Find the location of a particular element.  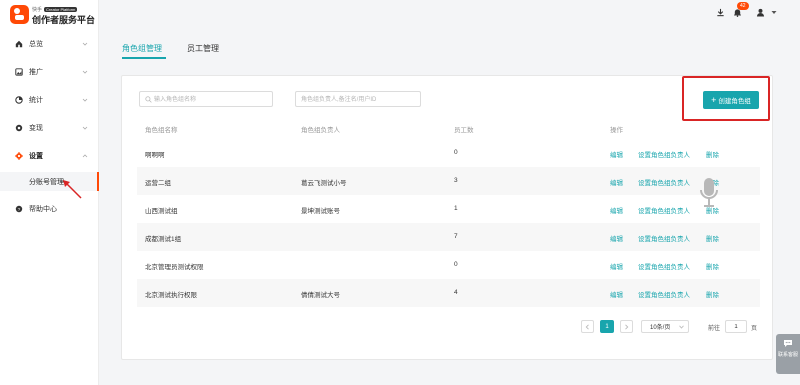

table-row: 运营二组 葛云飞测试小号 3 编辑 设置角色组负责人 删除 is located at coordinates (448, 181).